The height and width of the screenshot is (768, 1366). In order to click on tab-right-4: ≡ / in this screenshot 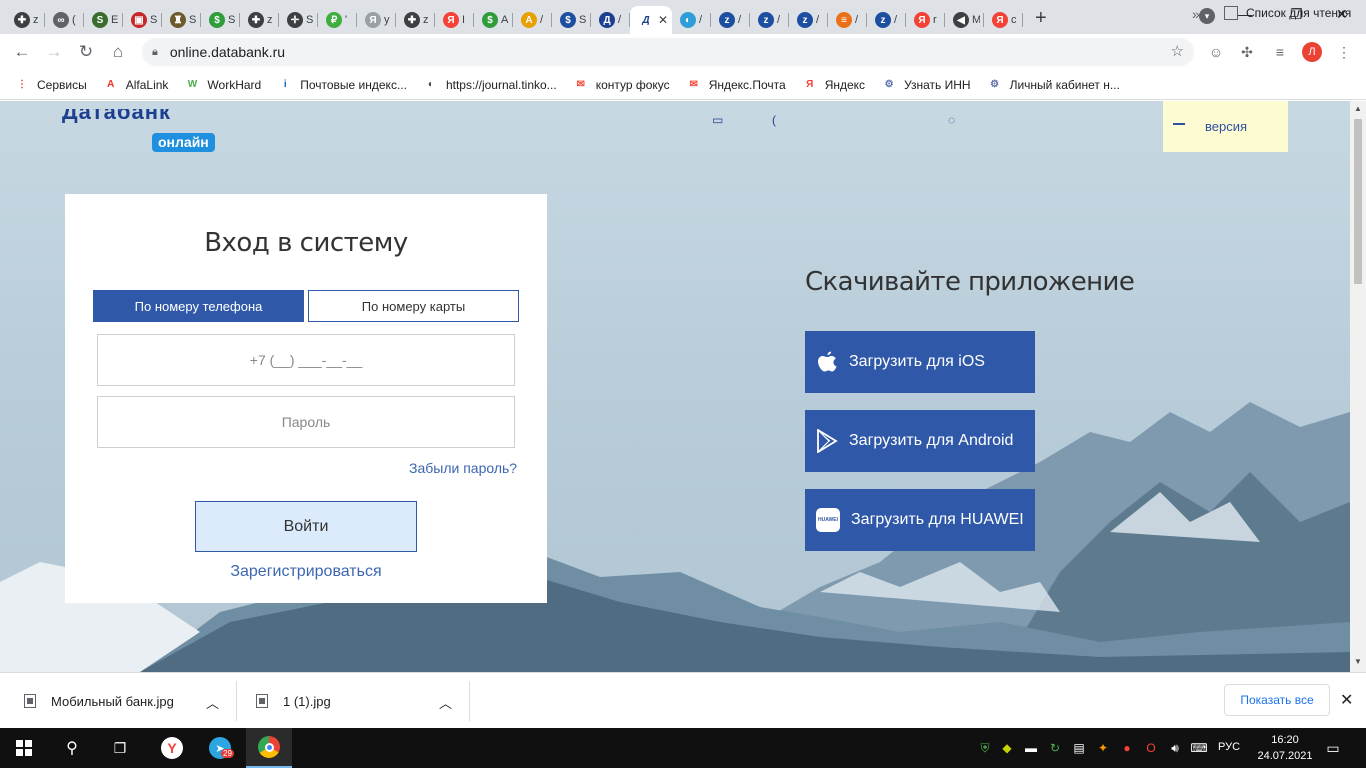, I will do `click(847, 20)`.